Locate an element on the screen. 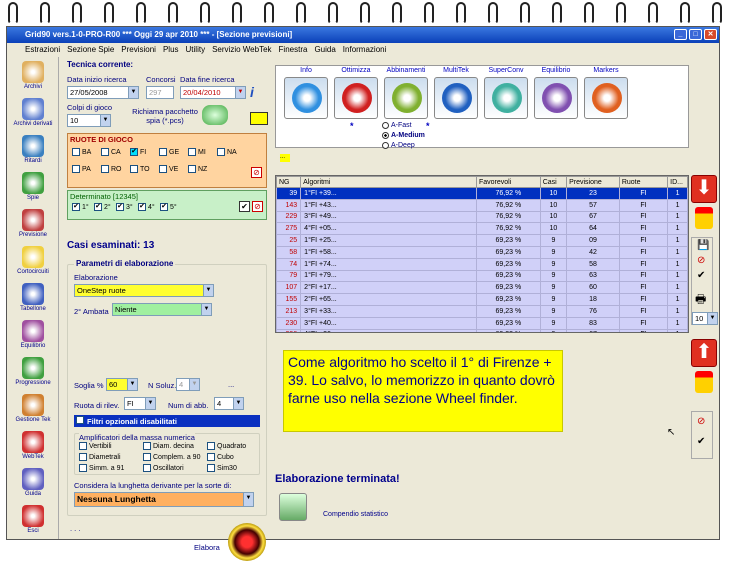  minimize-button: _ is located at coordinates (680, 34).